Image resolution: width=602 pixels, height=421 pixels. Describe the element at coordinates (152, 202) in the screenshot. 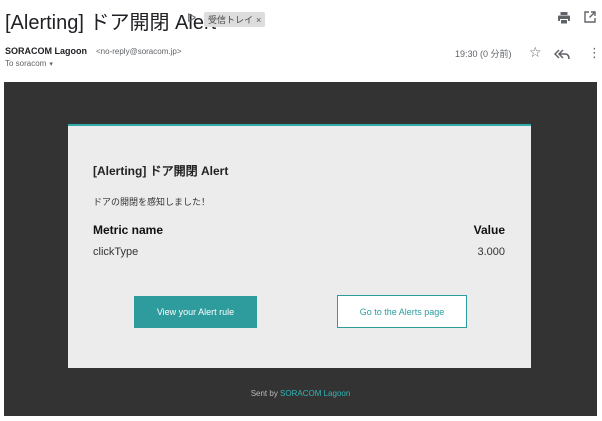

I see `alert-message: ドアの開閉を感知しました！` at that location.